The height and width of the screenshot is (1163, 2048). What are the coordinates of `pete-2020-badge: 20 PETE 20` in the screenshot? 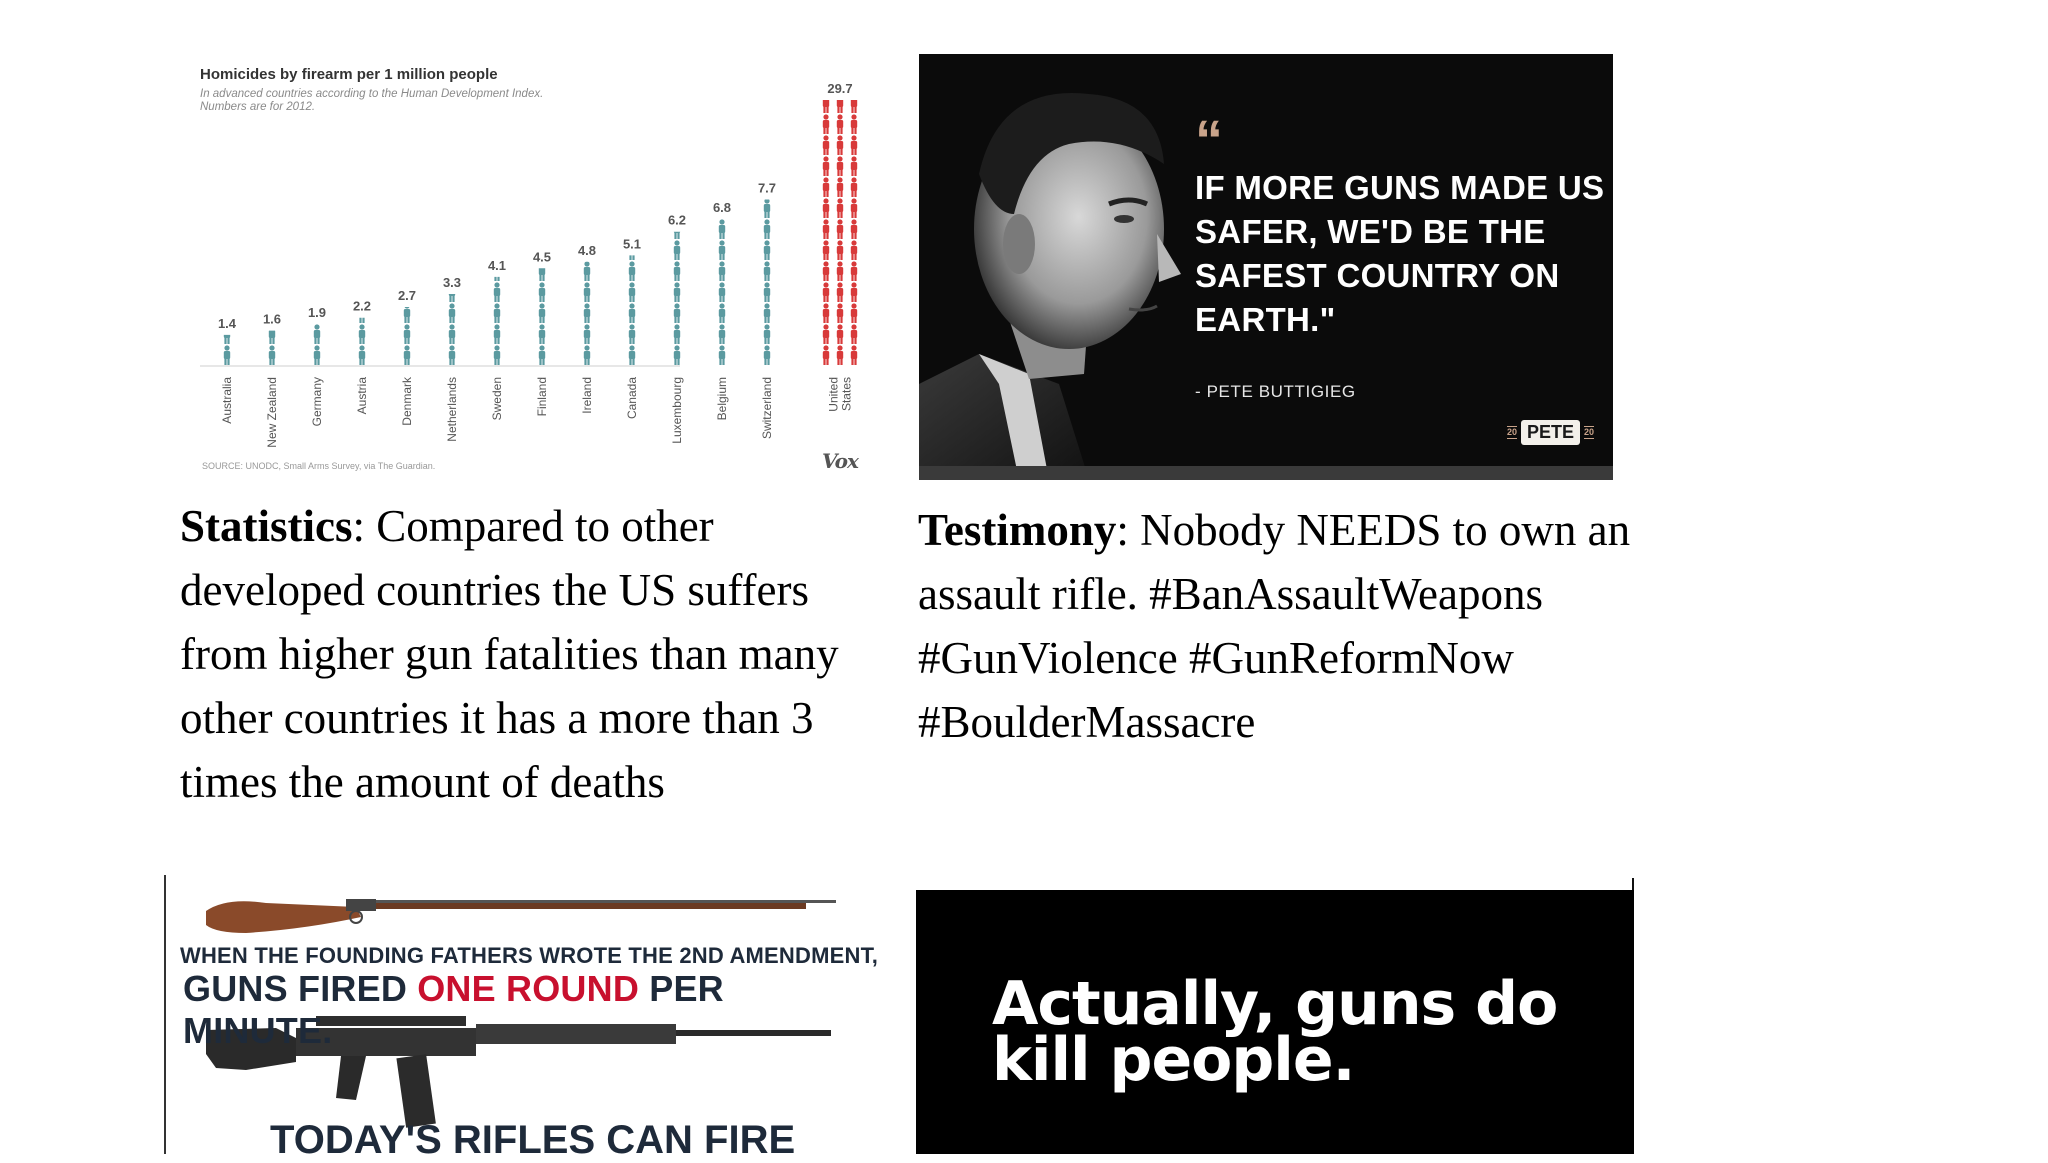 It's located at (1551, 432).